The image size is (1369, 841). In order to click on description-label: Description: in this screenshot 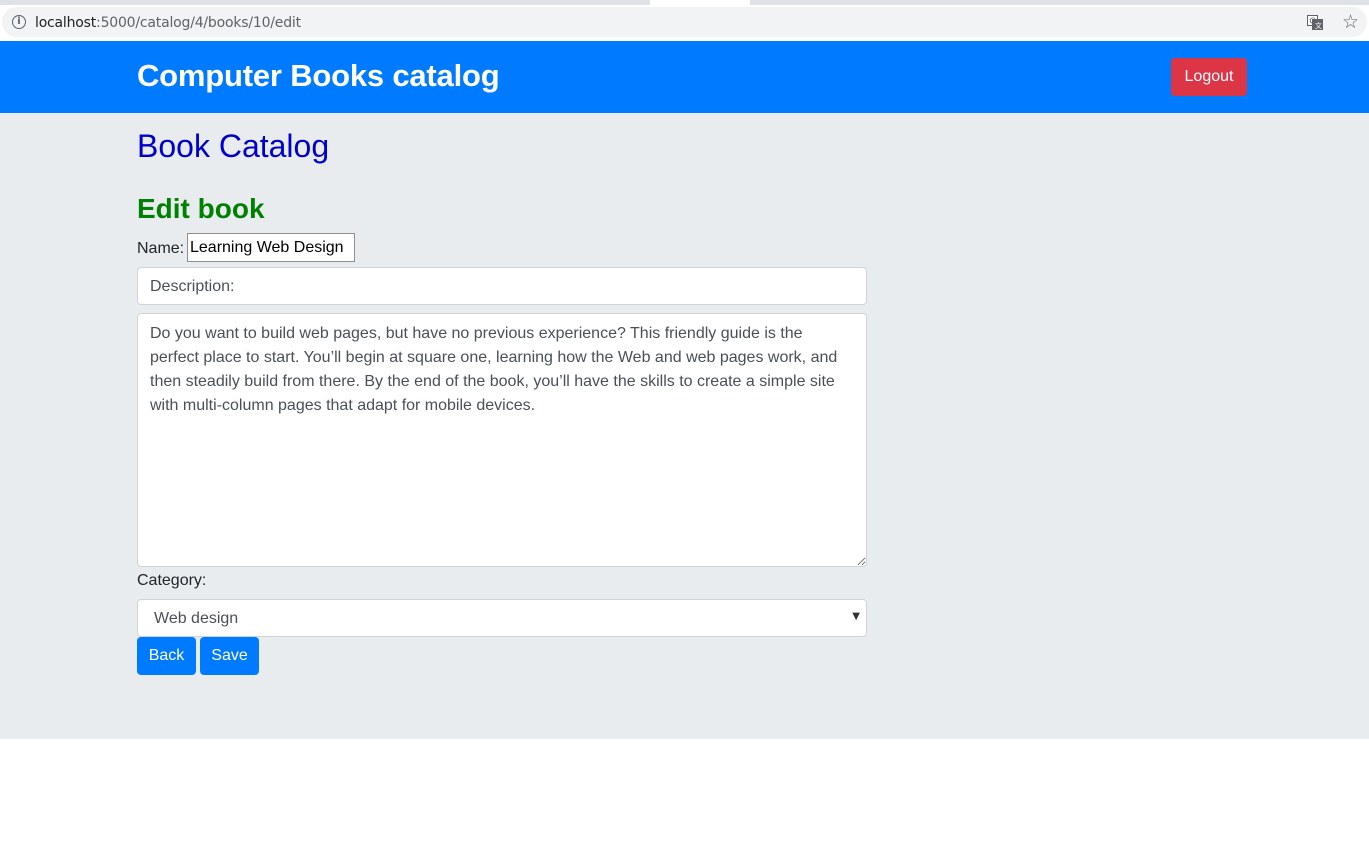, I will do `click(502, 286)`.